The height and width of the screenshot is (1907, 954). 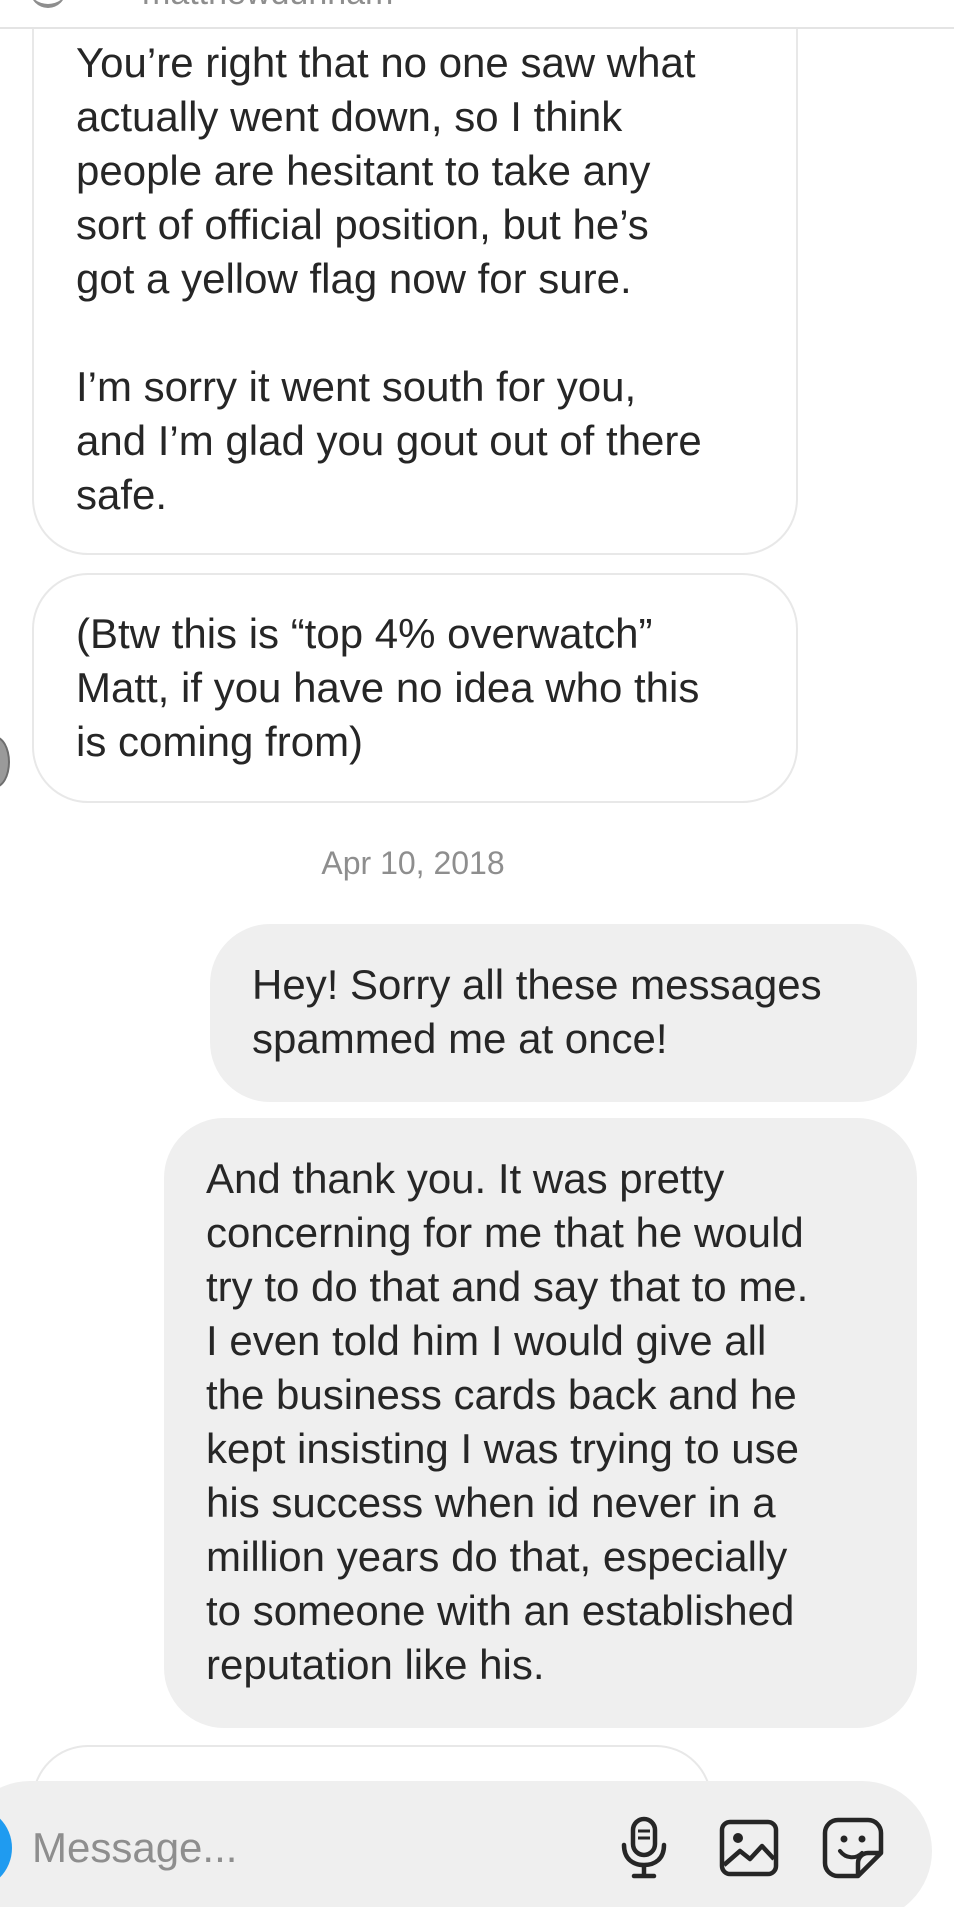 I want to click on back-arrow-icon, so click(x=48, y=4).